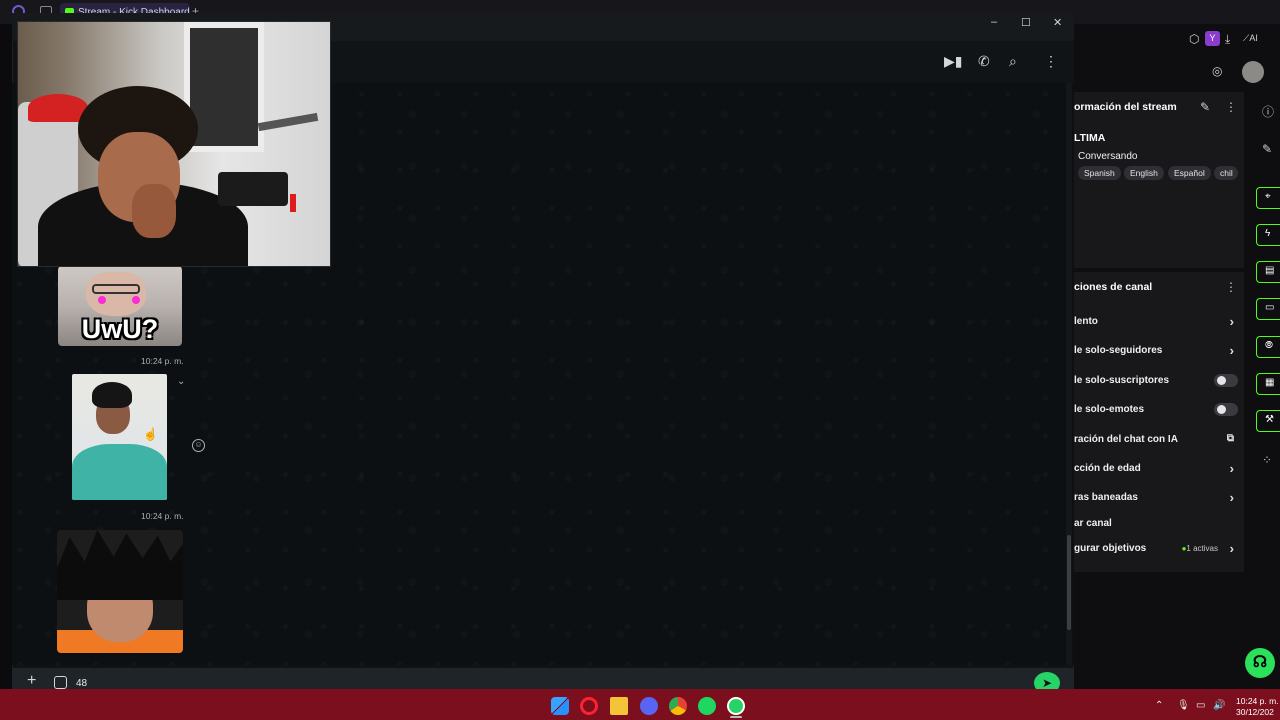  I want to click on download-icon: ⤓, so click(1227, 39).